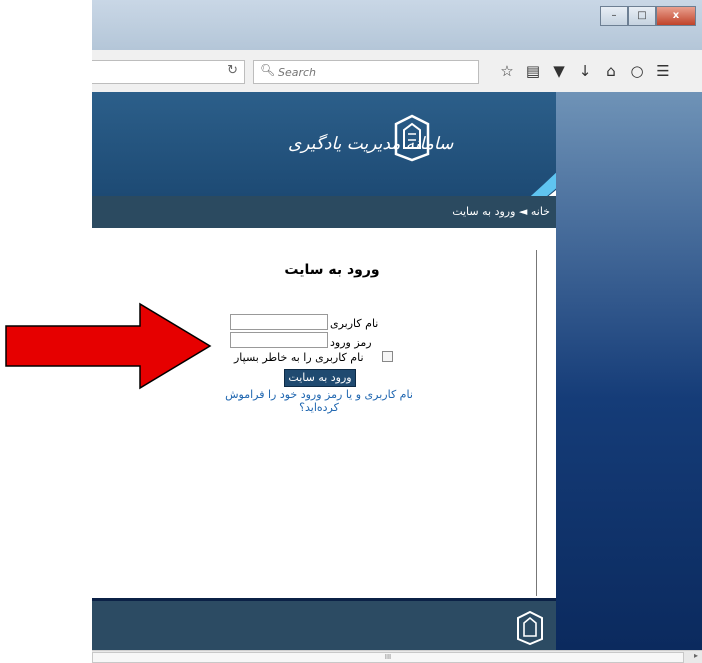  I want to click on search-box: 🔍︎, so click(366, 72).